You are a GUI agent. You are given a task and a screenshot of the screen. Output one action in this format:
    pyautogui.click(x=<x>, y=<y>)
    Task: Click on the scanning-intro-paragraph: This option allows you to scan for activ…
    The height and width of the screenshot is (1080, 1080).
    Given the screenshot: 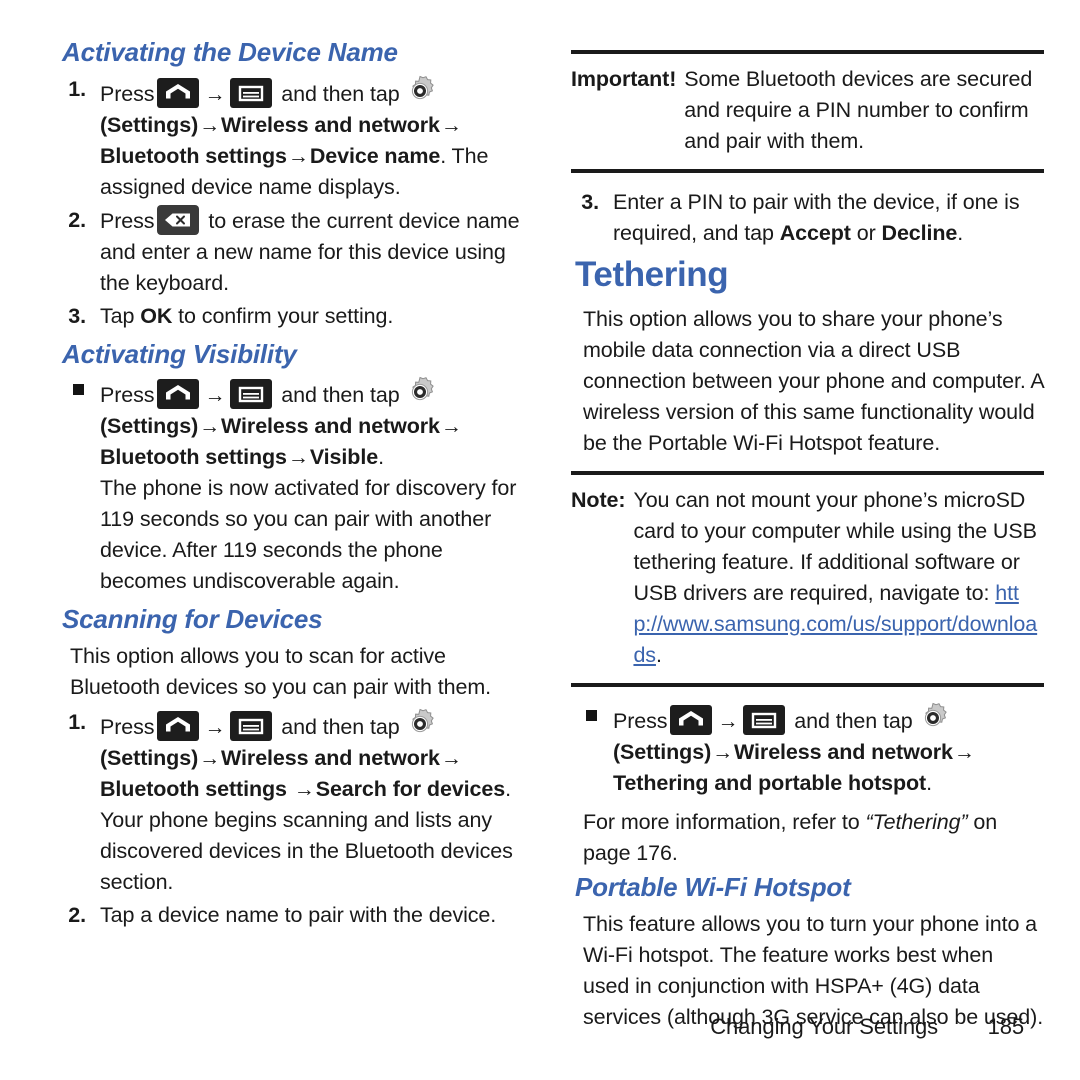 What is the action you would take?
    pyautogui.click(x=281, y=671)
    